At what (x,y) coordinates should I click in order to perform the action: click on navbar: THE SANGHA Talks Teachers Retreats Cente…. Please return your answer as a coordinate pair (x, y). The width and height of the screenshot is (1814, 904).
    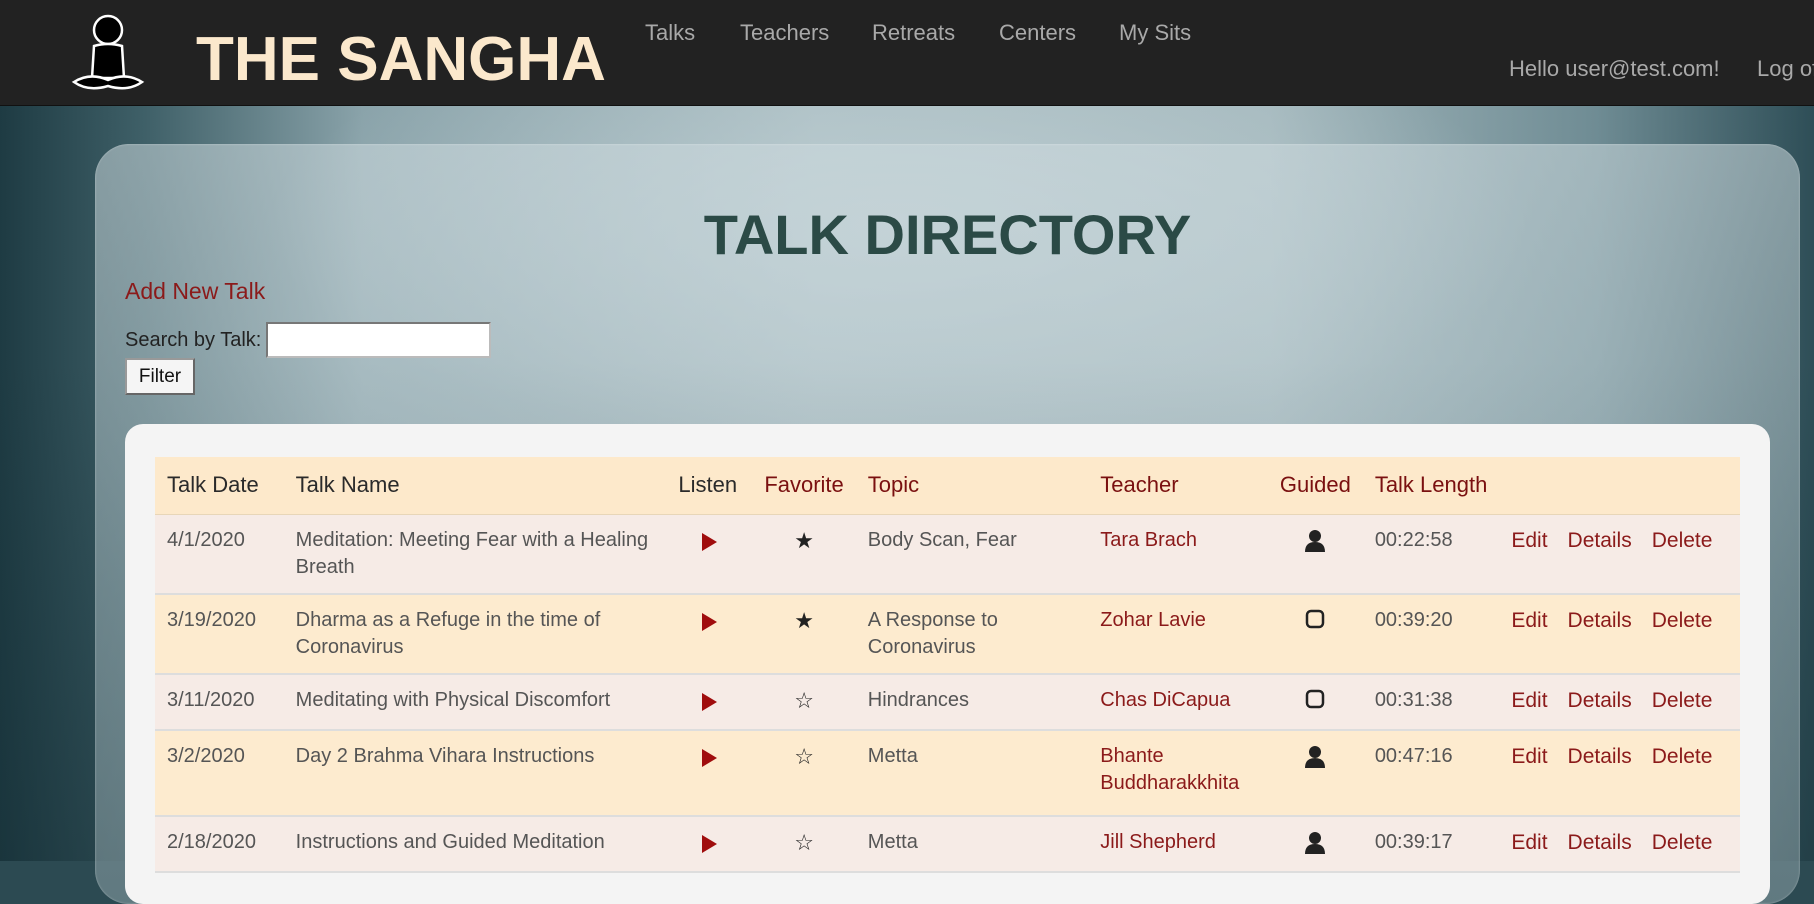
    Looking at the image, I should click on (907, 53).